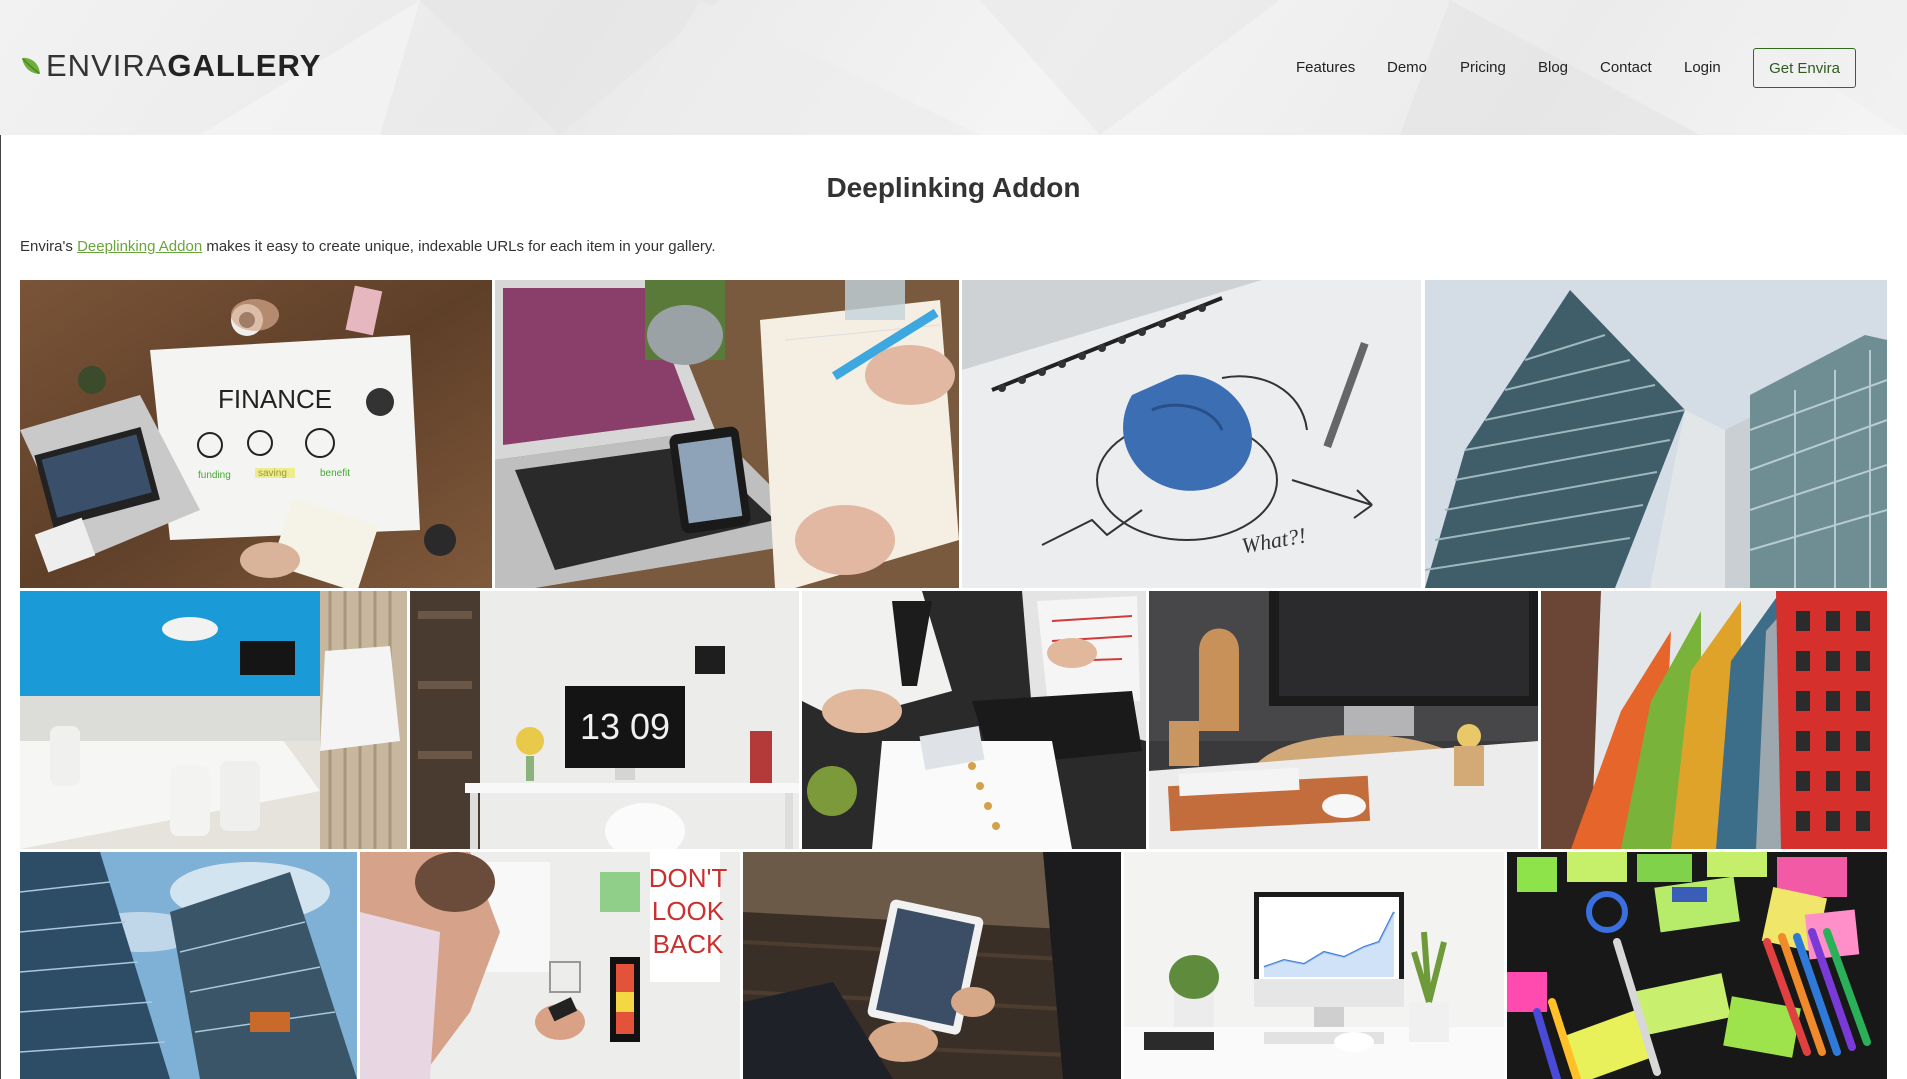  I want to click on clock-caption: 13 09, so click(625, 726).